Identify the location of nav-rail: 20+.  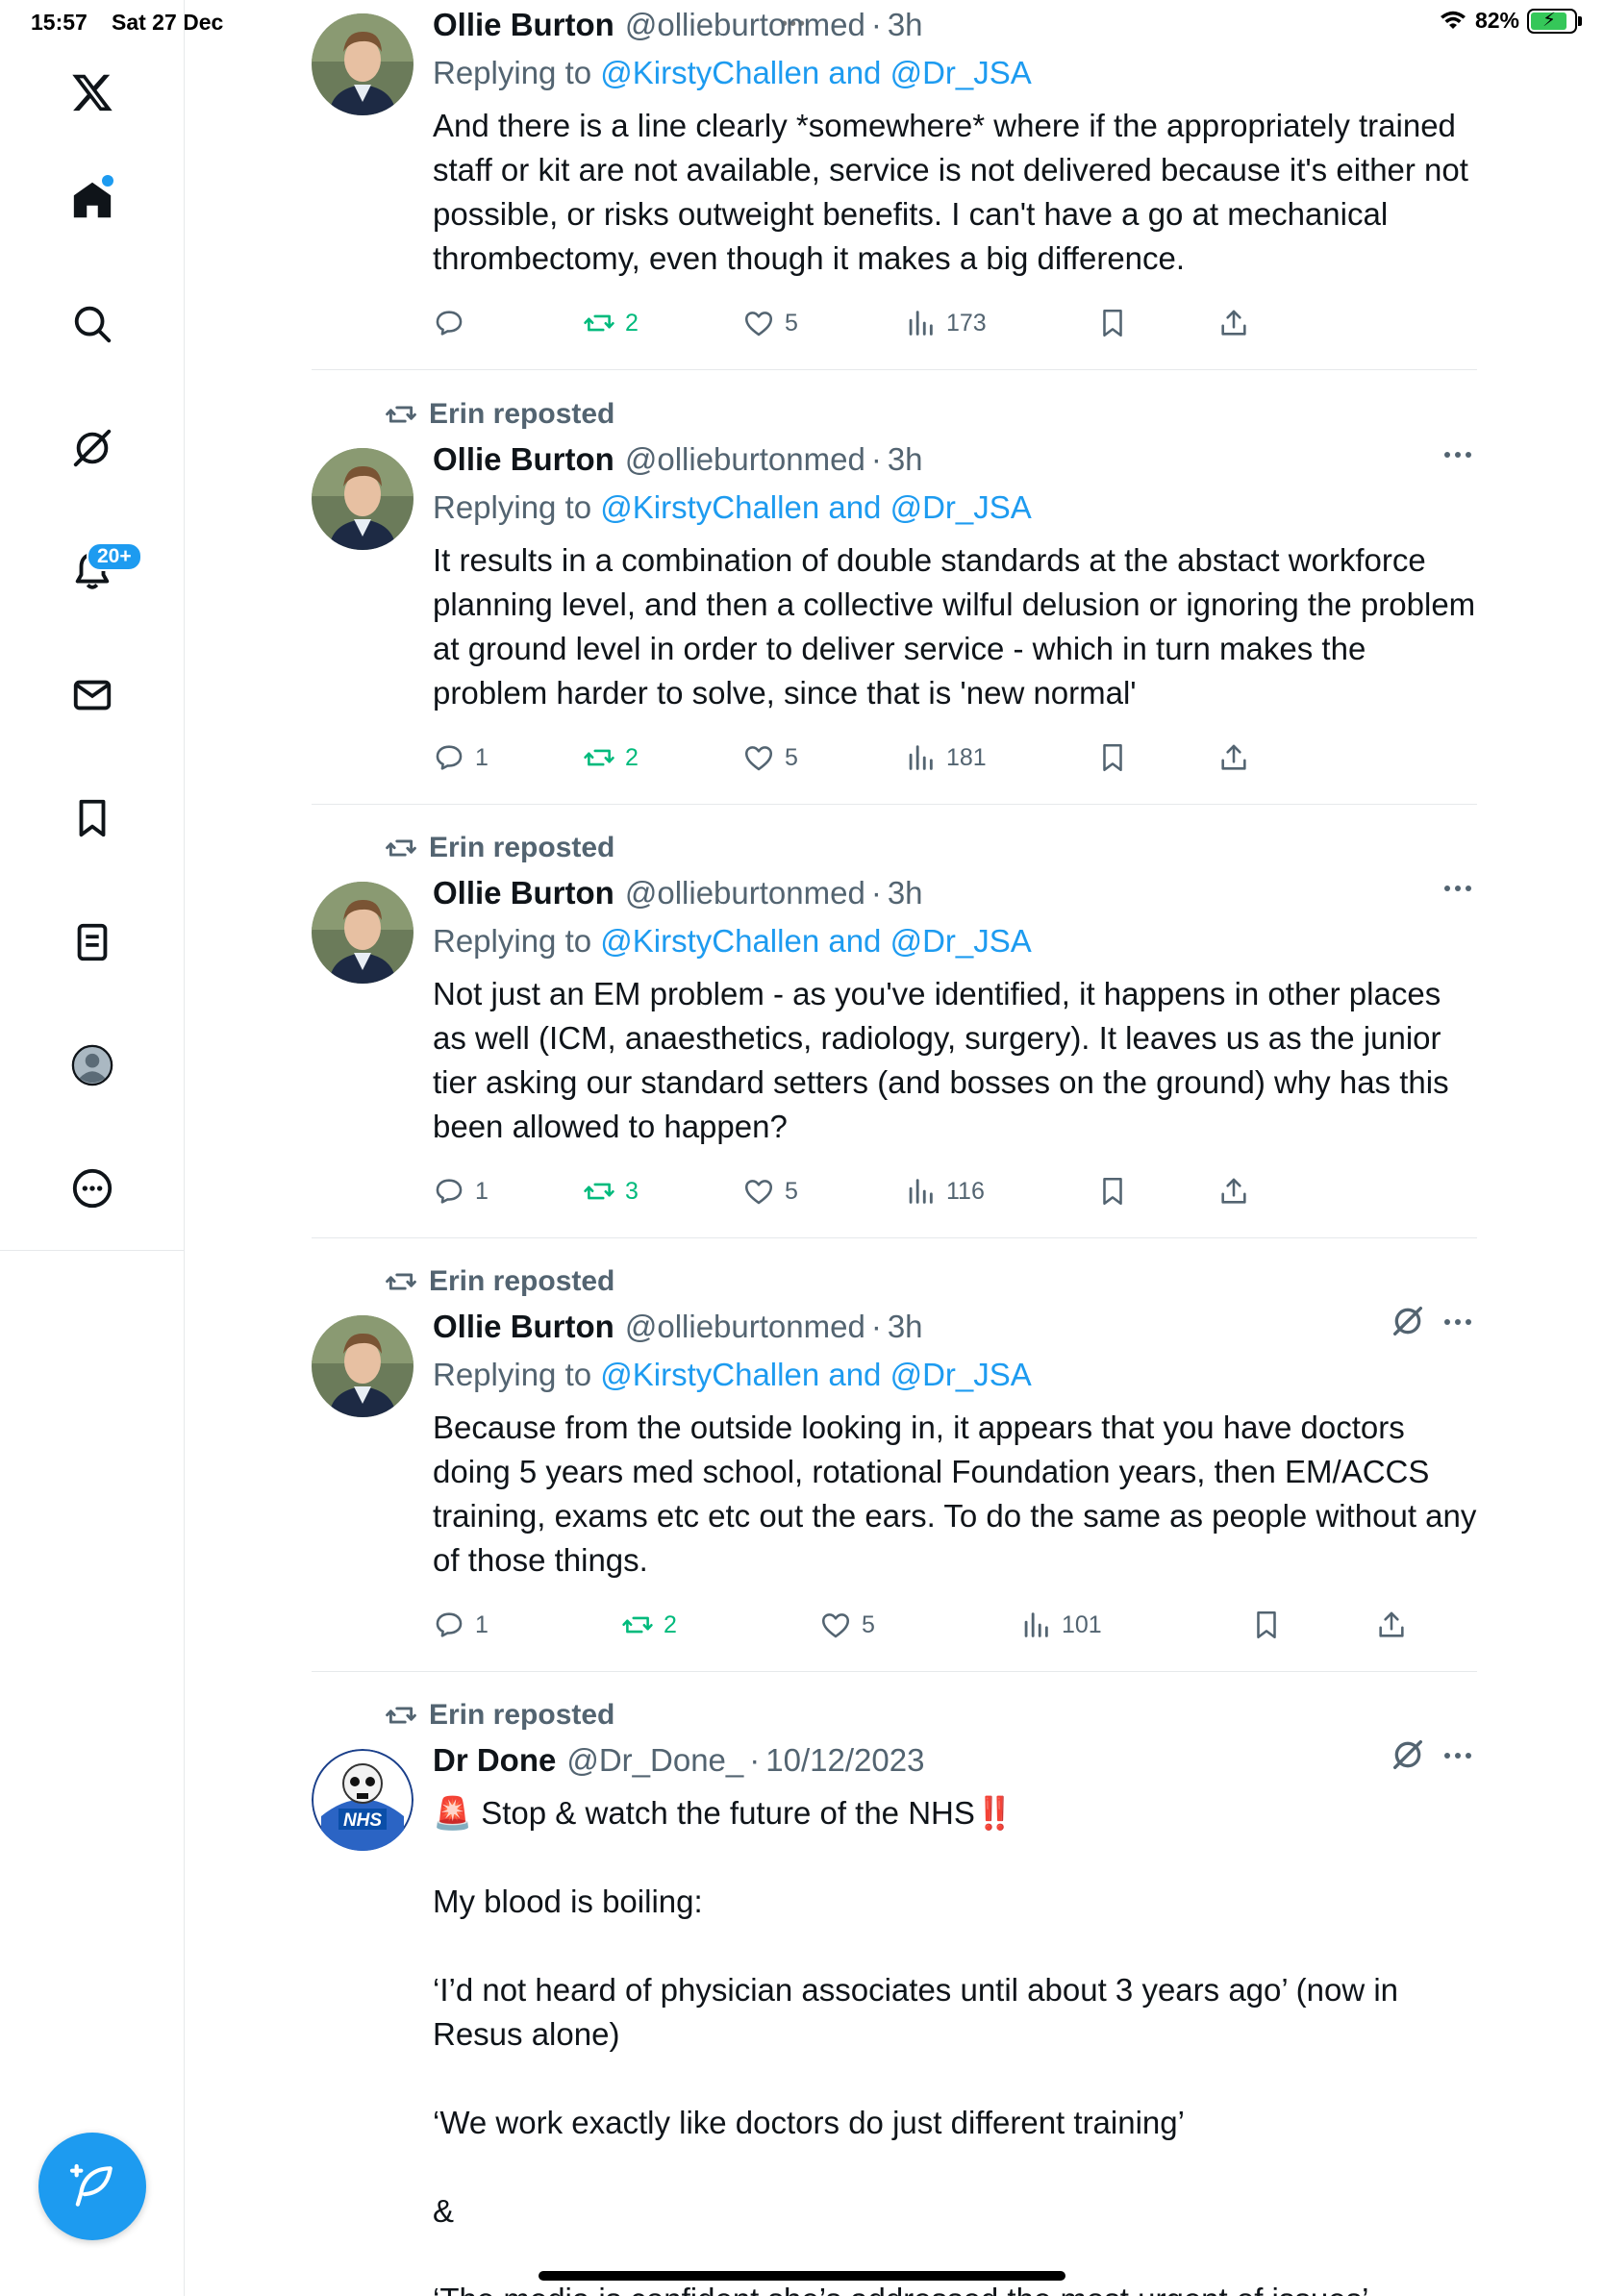
(92, 1148).